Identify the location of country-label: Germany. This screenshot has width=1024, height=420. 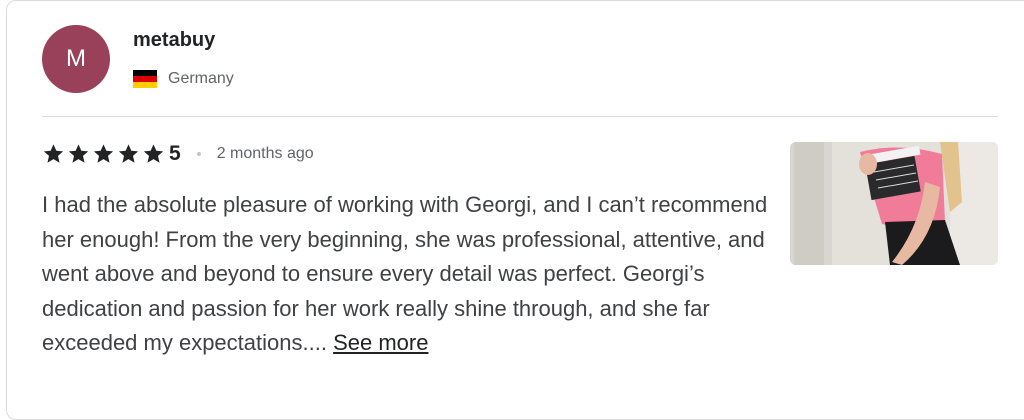
(201, 78).